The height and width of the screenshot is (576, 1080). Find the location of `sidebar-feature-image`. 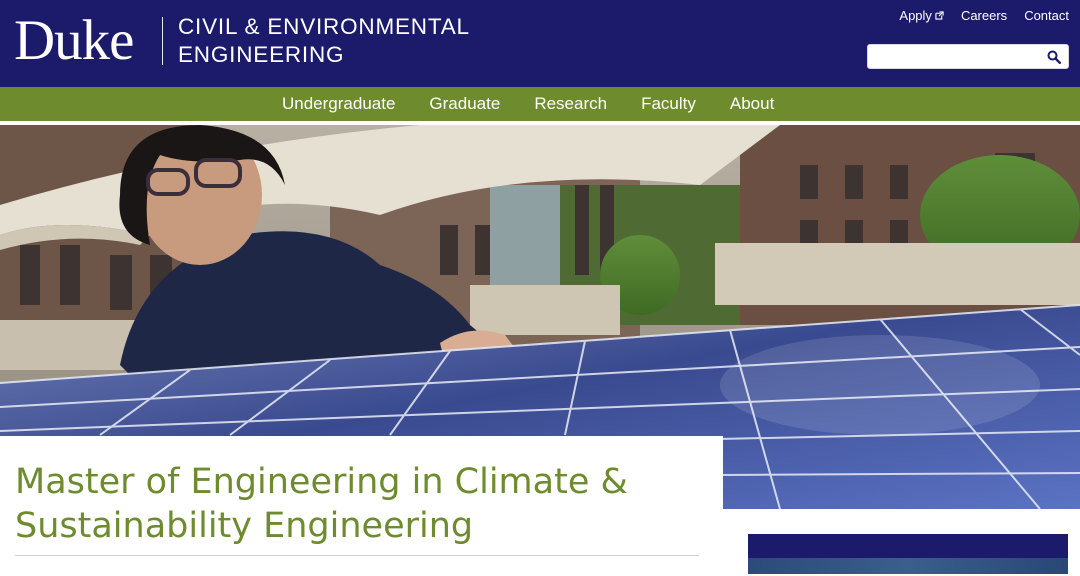

sidebar-feature-image is located at coordinates (908, 566).